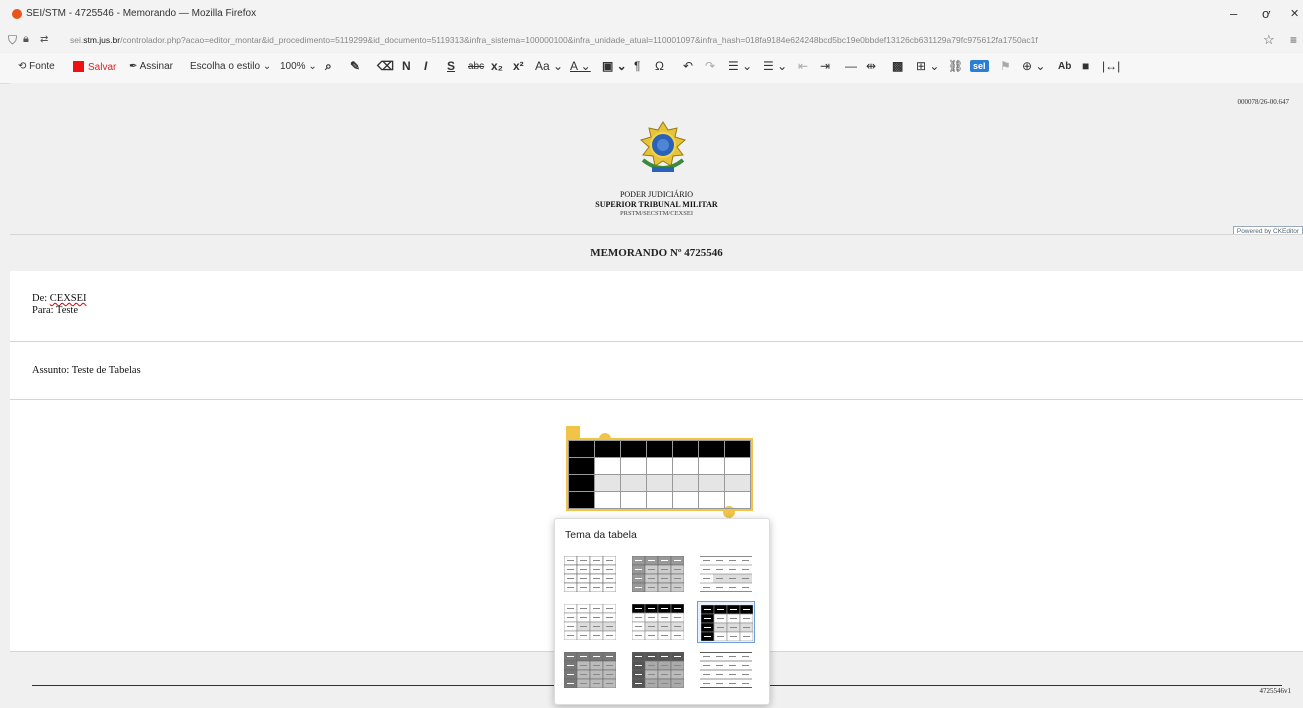  I want to click on table-theme-7-option, so click(590, 670).